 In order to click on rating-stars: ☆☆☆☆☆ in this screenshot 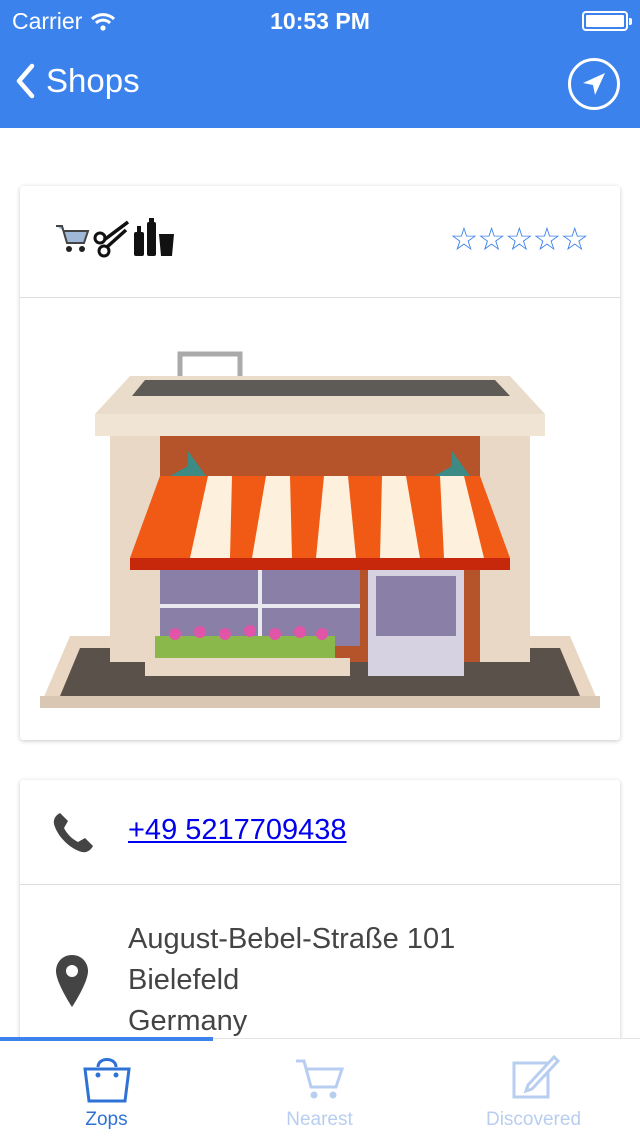, I will do `click(519, 239)`.